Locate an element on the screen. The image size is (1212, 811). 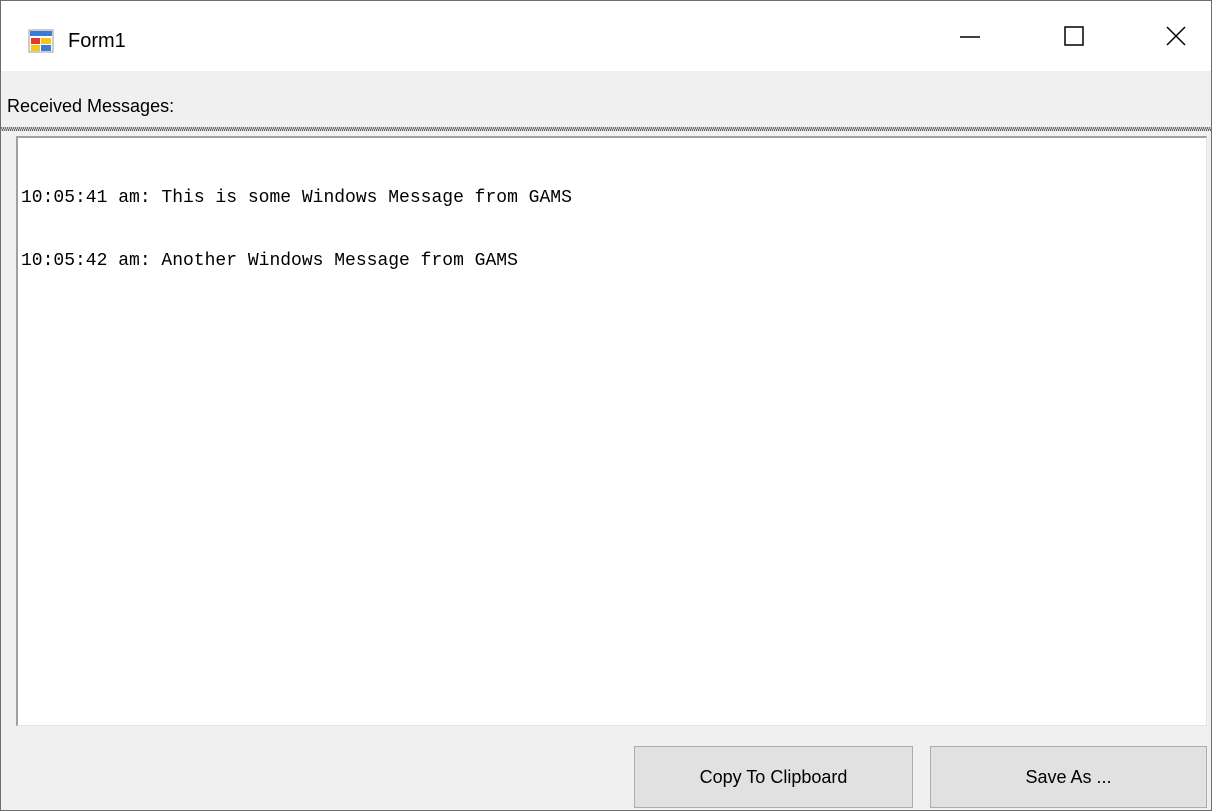
close-button is located at coordinates (1176, 36).